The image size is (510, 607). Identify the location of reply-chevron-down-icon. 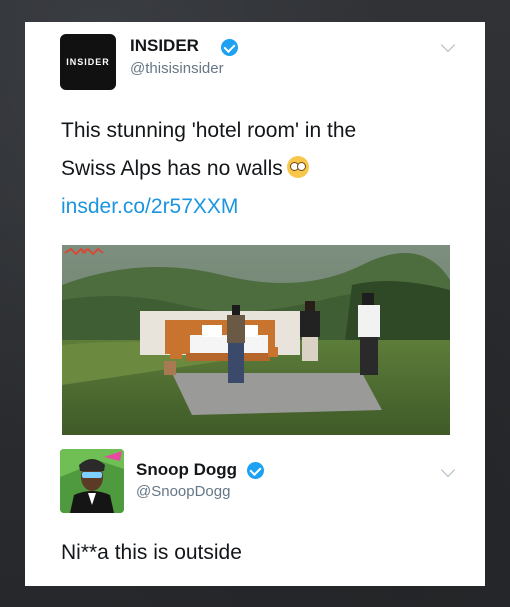
(448, 470).